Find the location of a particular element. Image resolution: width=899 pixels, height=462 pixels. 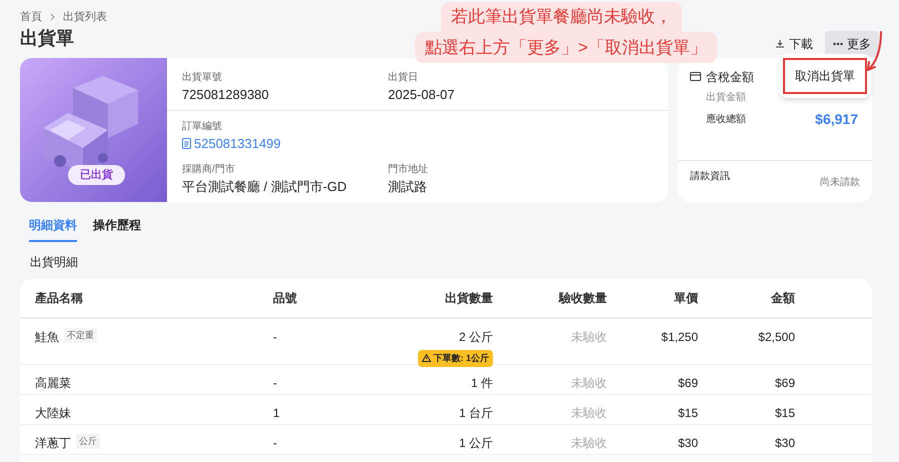

column-header: 單價 is located at coordinates (685, 298).